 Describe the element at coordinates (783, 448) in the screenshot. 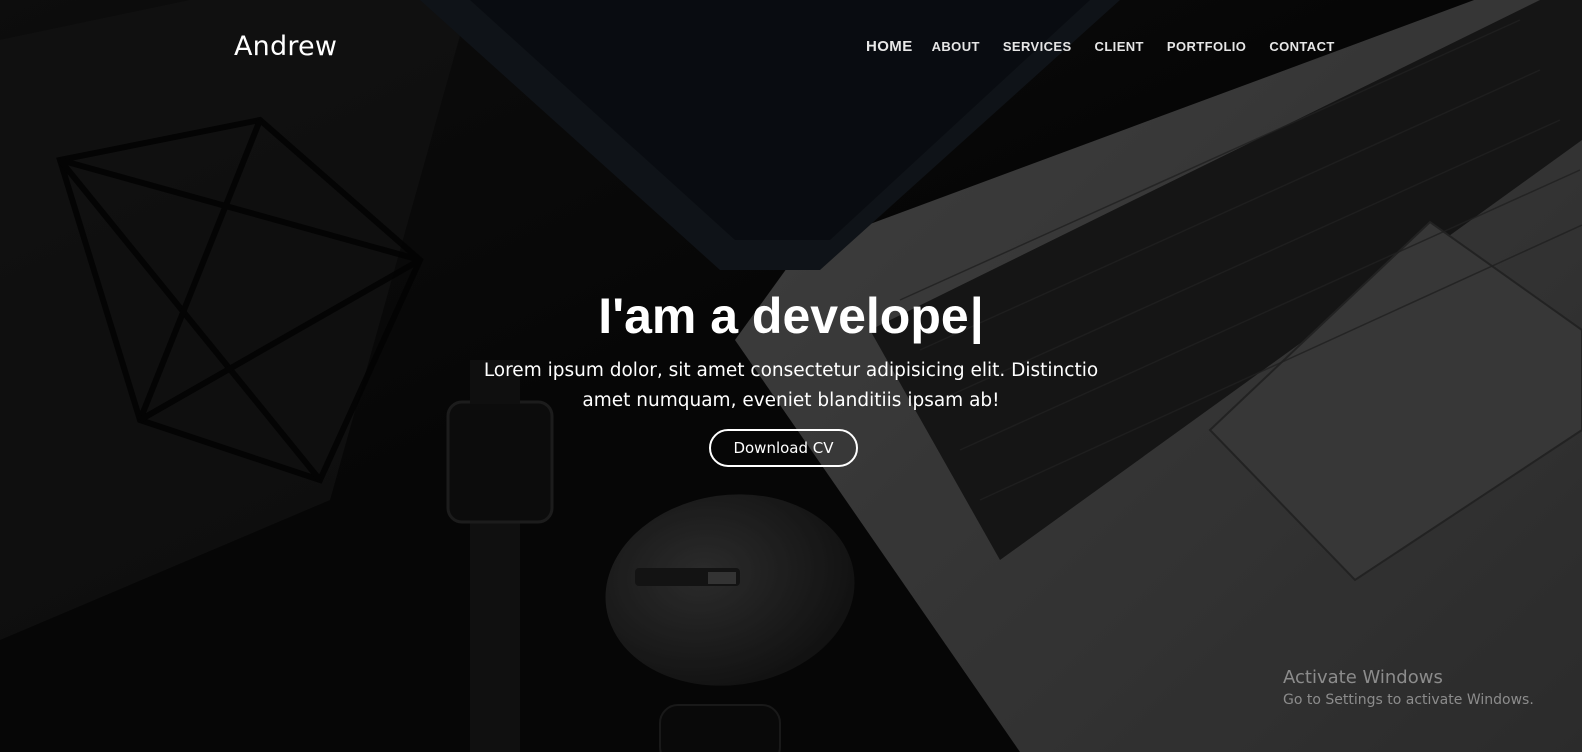

I see `download-cv-button: Download CV` at that location.